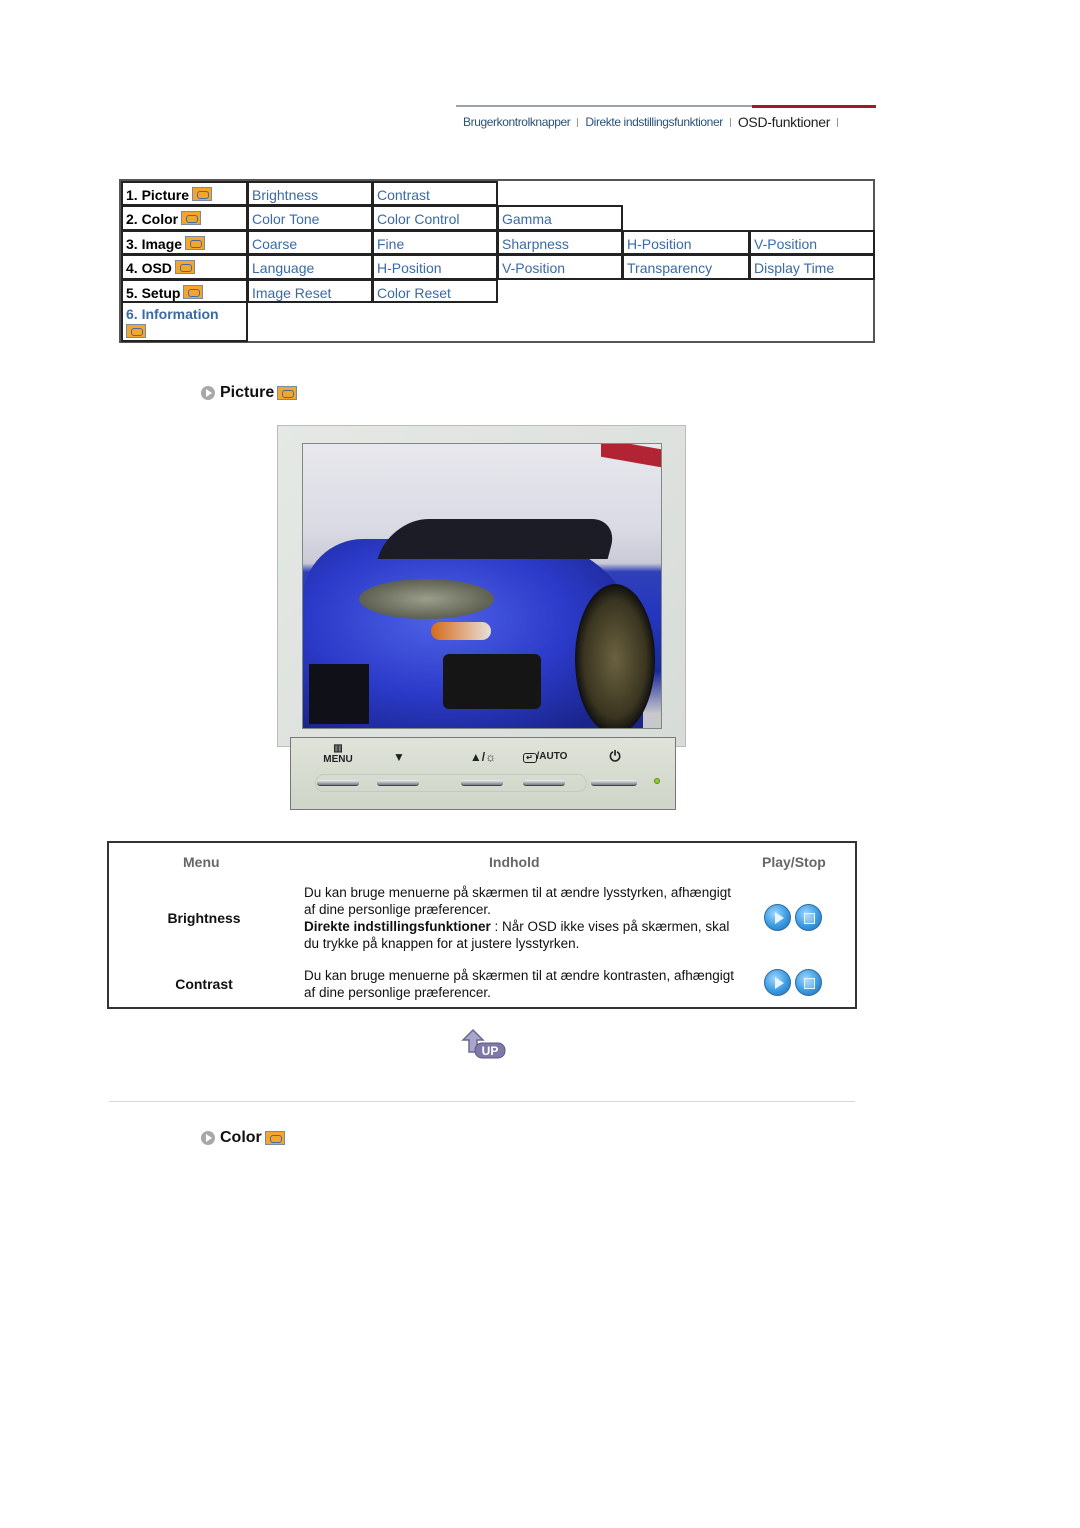 The image size is (1080, 1528). I want to click on section-divider, so click(482, 1101).